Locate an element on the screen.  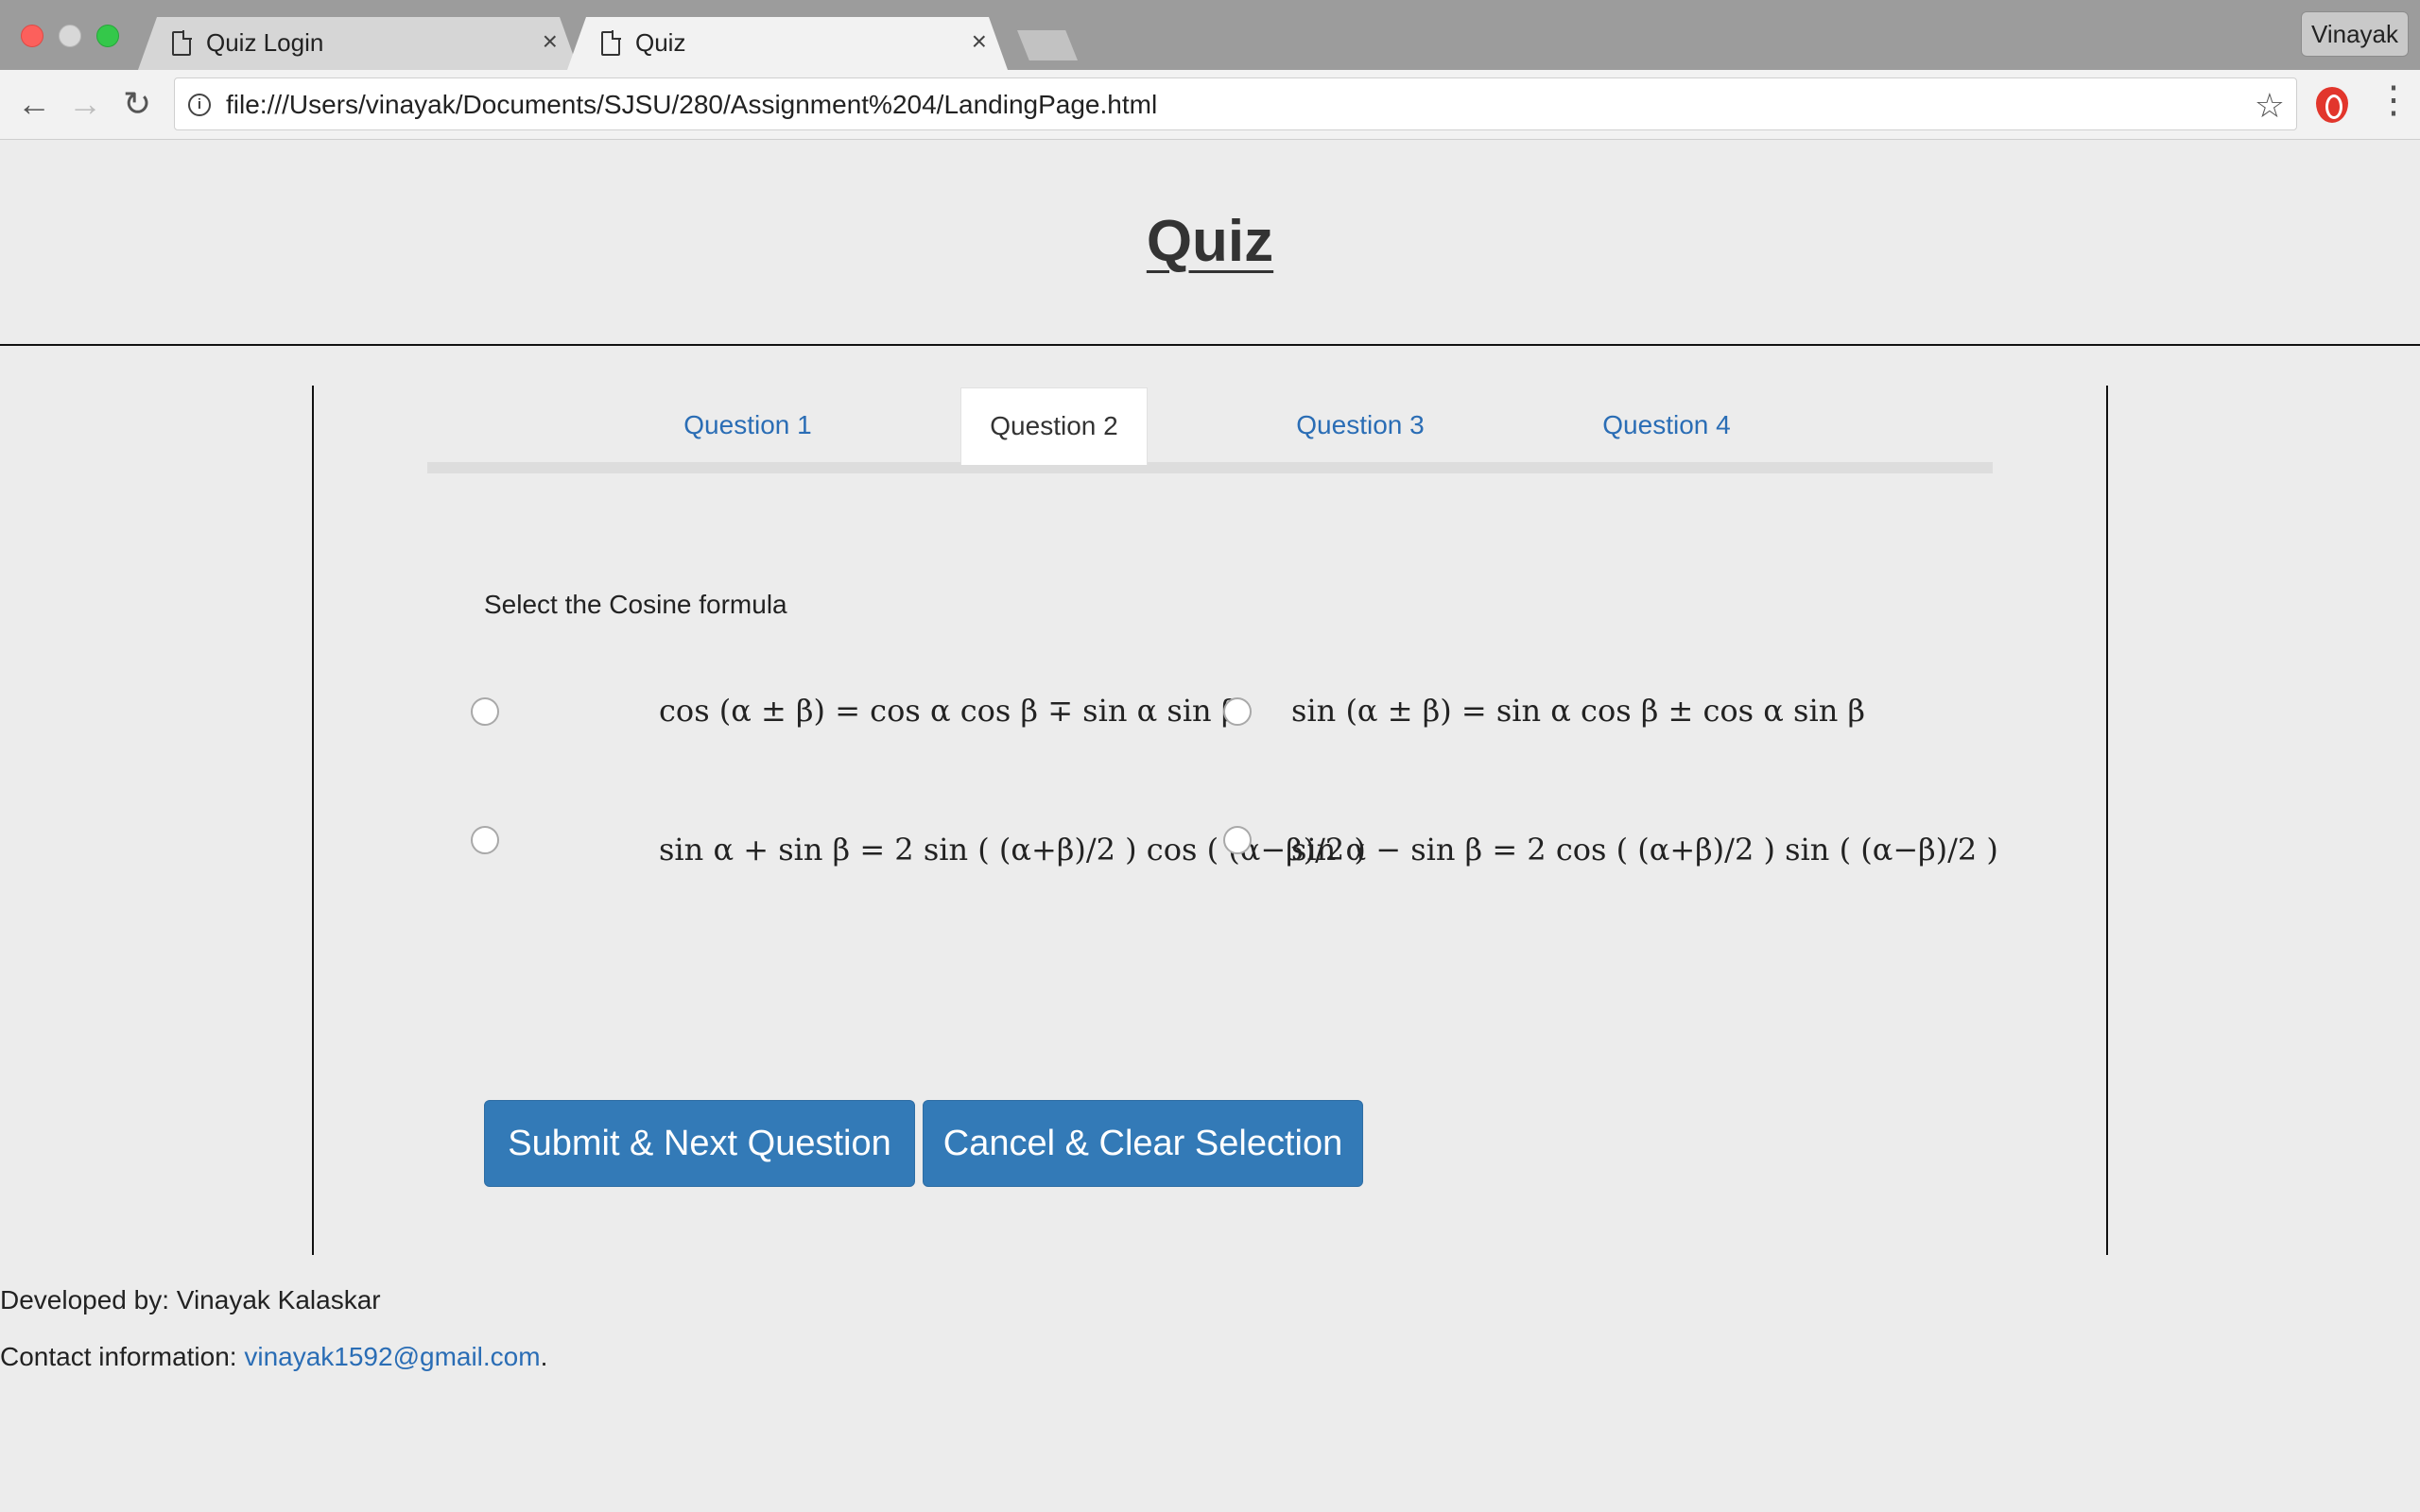
extension-icon is located at coordinates (2332, 105).